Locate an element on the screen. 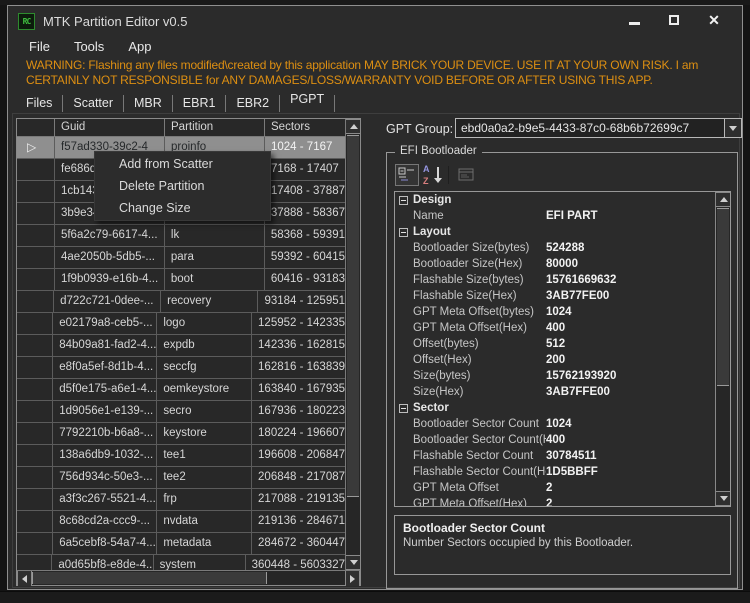 The image size is (750, 603). property-row: Bootloader Sector Count(He 400 is located at coordinates (555, 440).